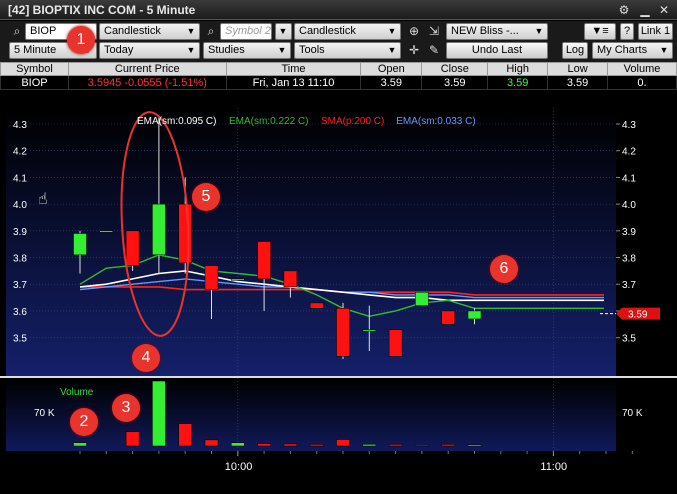 The height and width of the screenshot is (494, 677). I want to click on range-select: Today ▼, so click(149, 50).